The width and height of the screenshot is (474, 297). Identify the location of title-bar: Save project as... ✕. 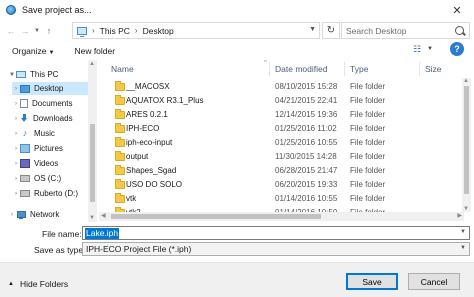
(237, 10).